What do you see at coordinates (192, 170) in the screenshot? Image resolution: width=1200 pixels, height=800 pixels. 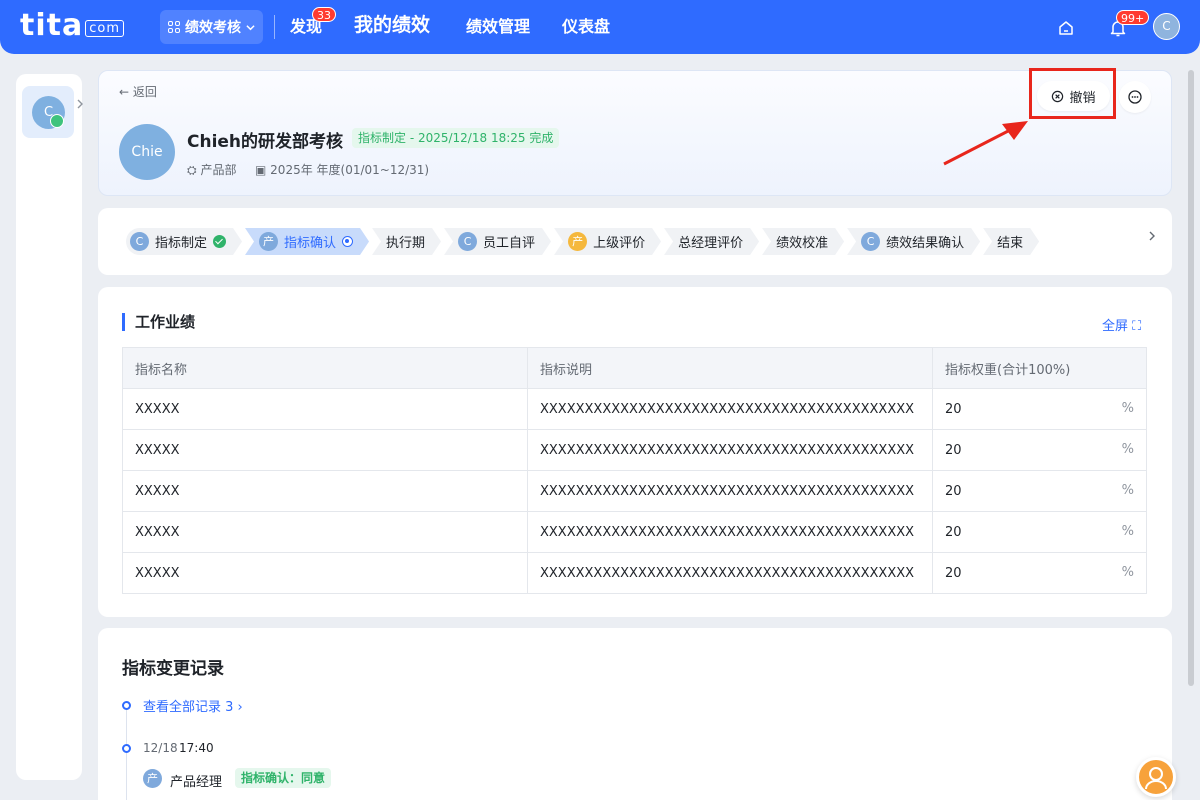 I see `org-icon: ⛭` at bounding box center [192, 170].